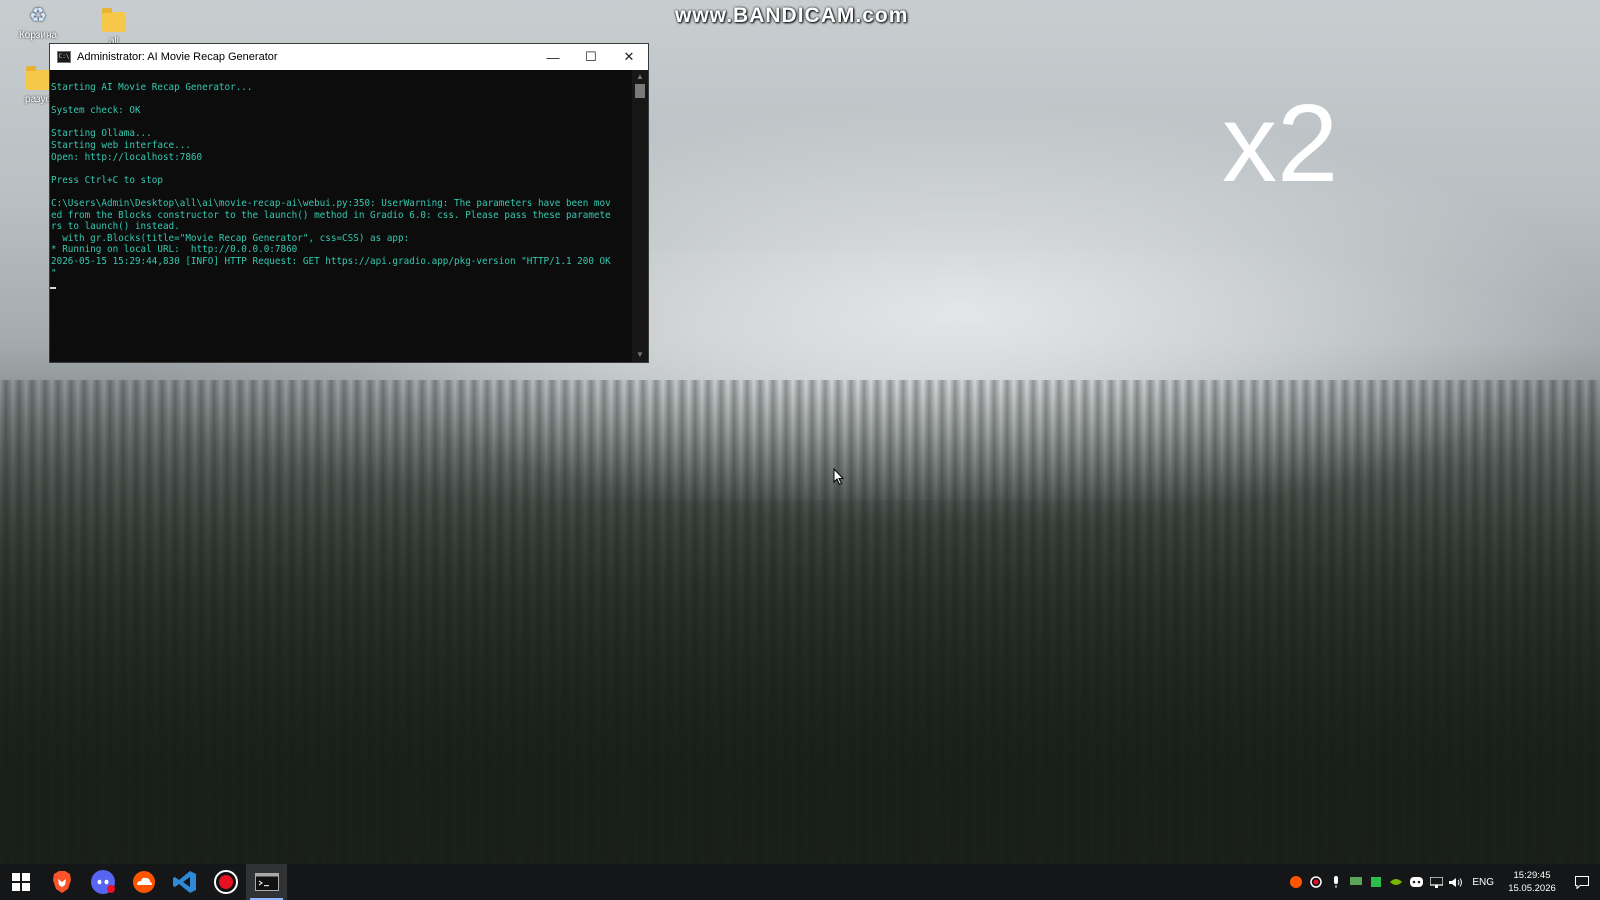  Describe the element at coordinates (640, 77) in the screenshot. I see `scroll-up-arrow-icon: ▲` at that location.